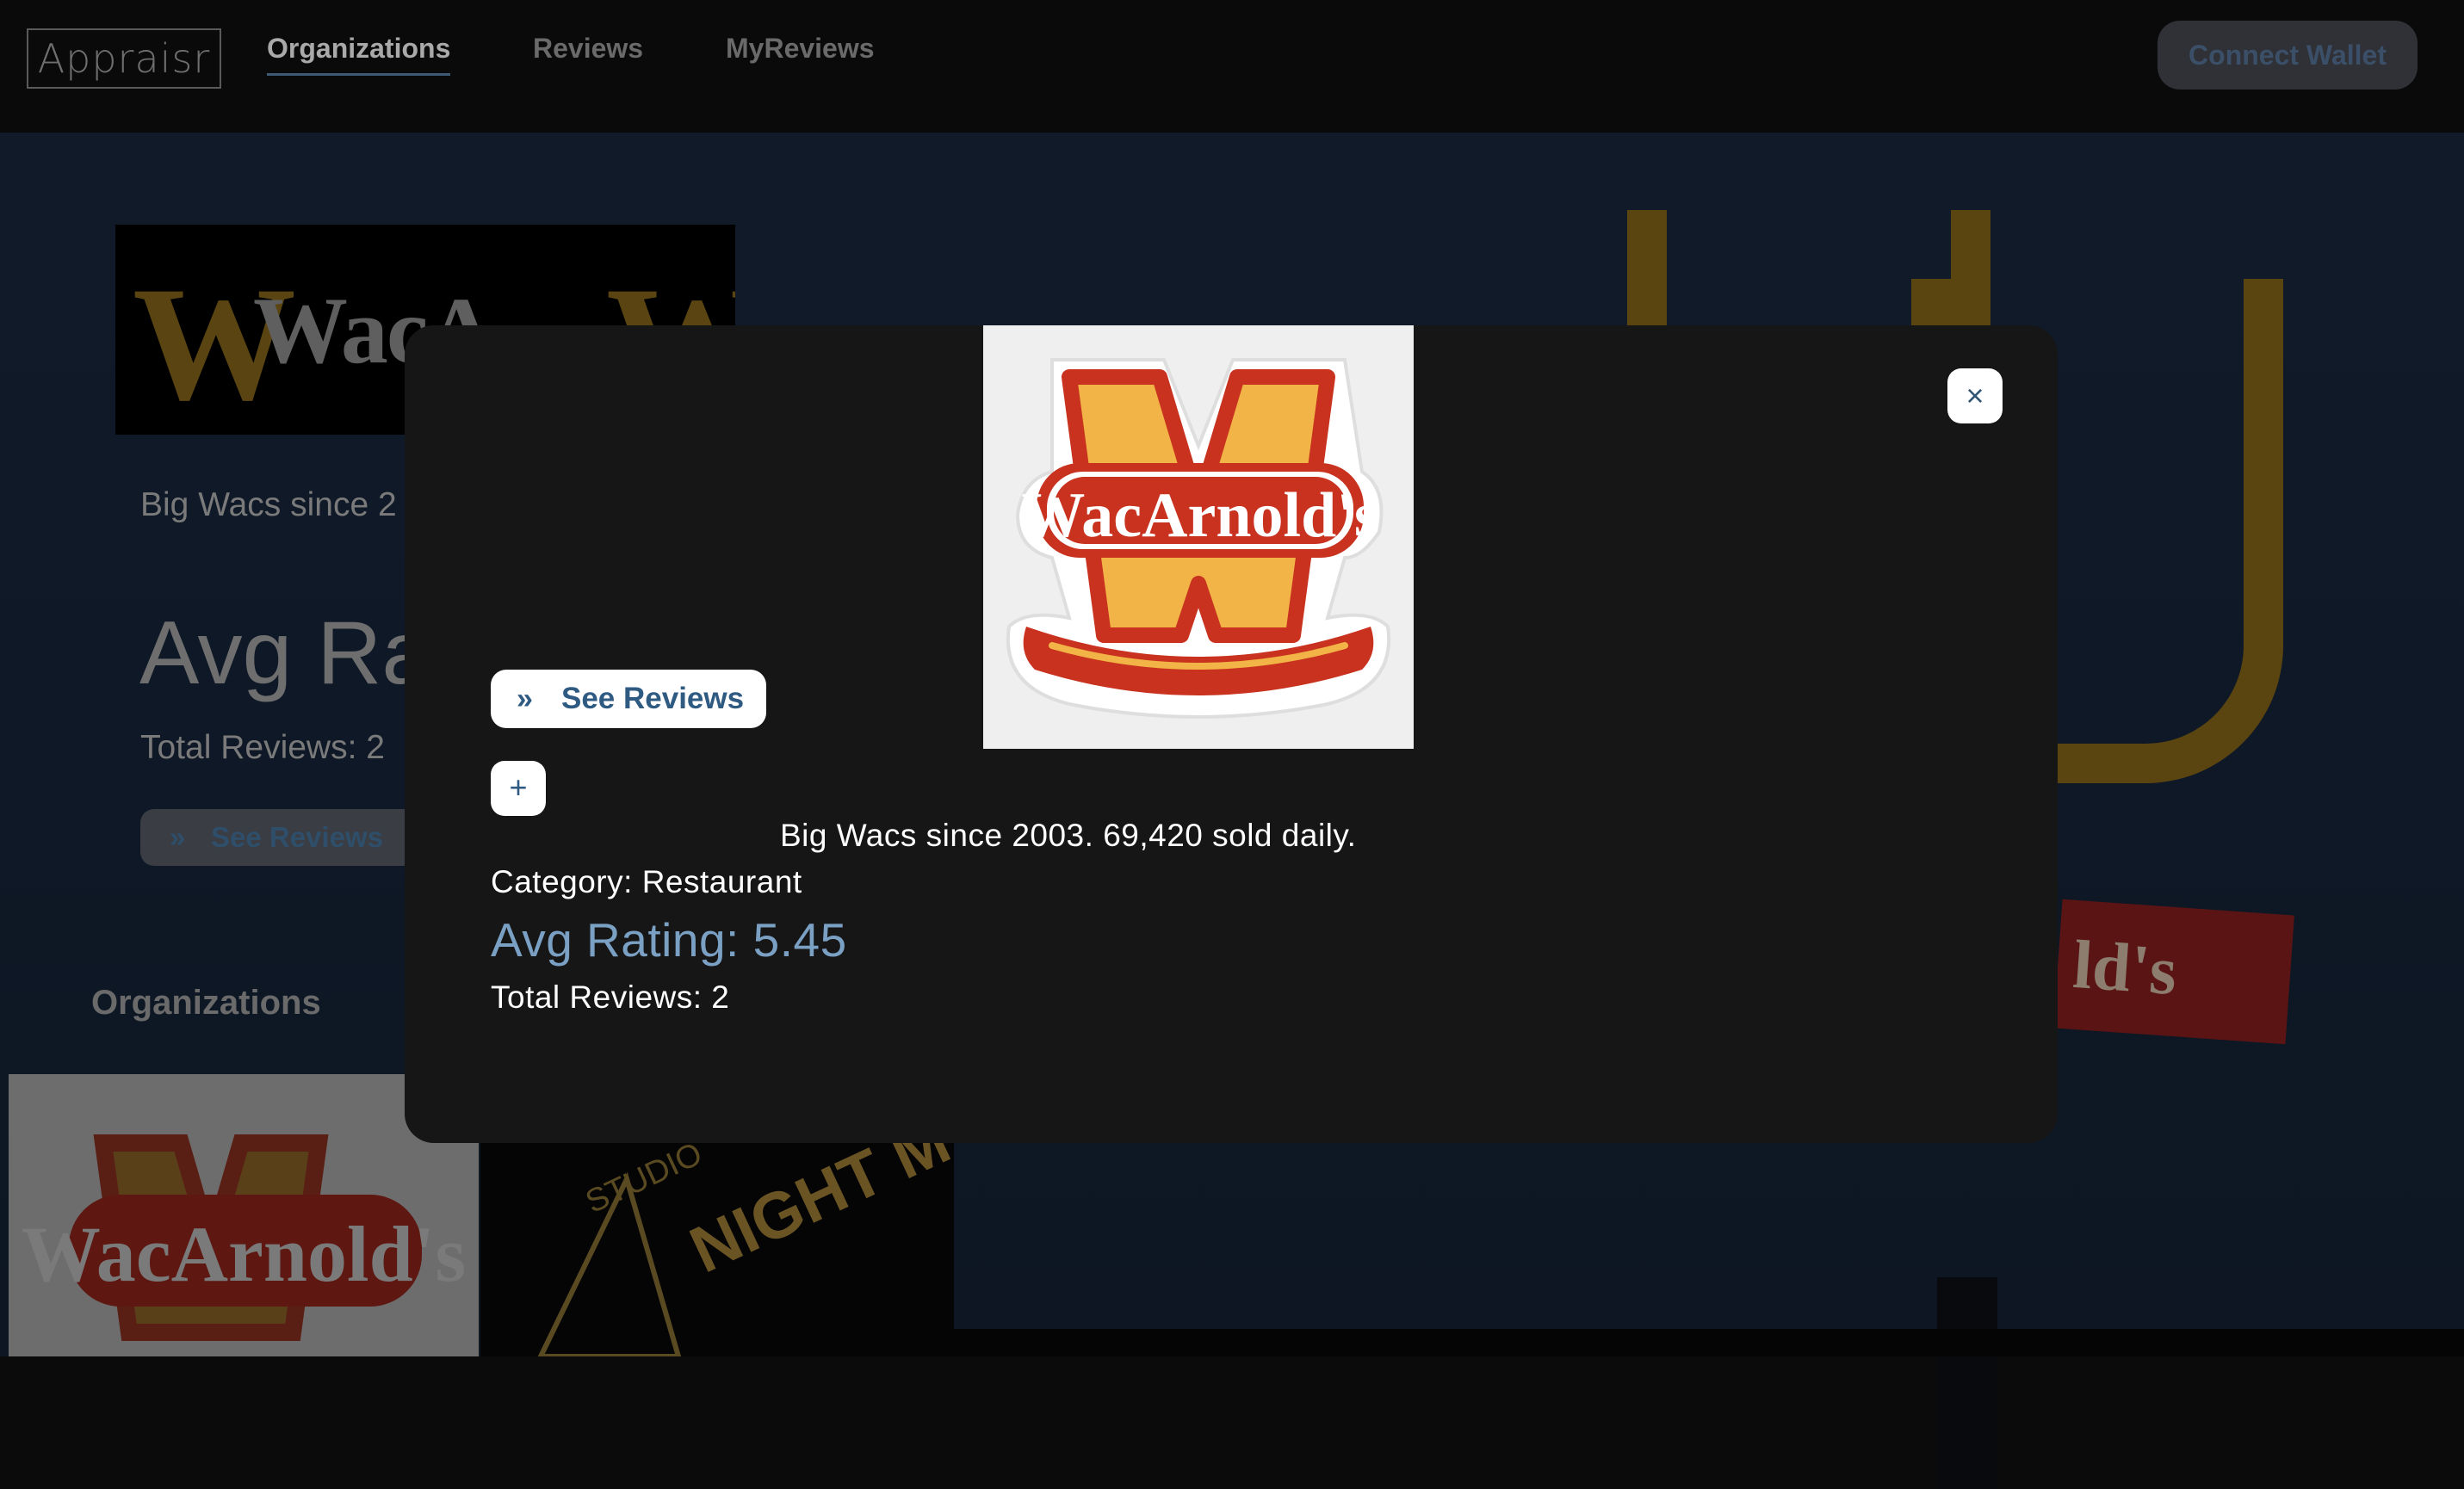 This screenshot has width=2464, height=1489. Describe the element at coordinates (644, 1177) in the screenshot. I see `card-studio-text: STUDIO` at that location.